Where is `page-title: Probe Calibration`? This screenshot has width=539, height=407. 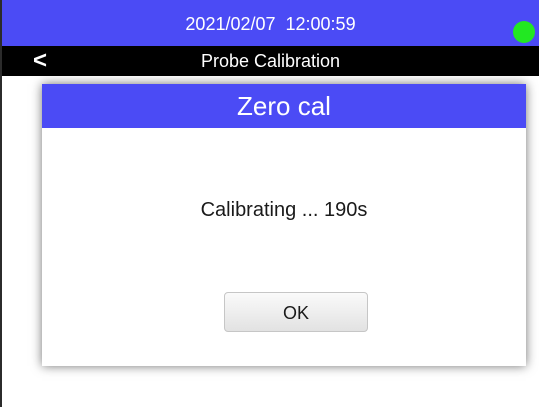
page-title: Probe Calibration is located at coordinates (270, 61).